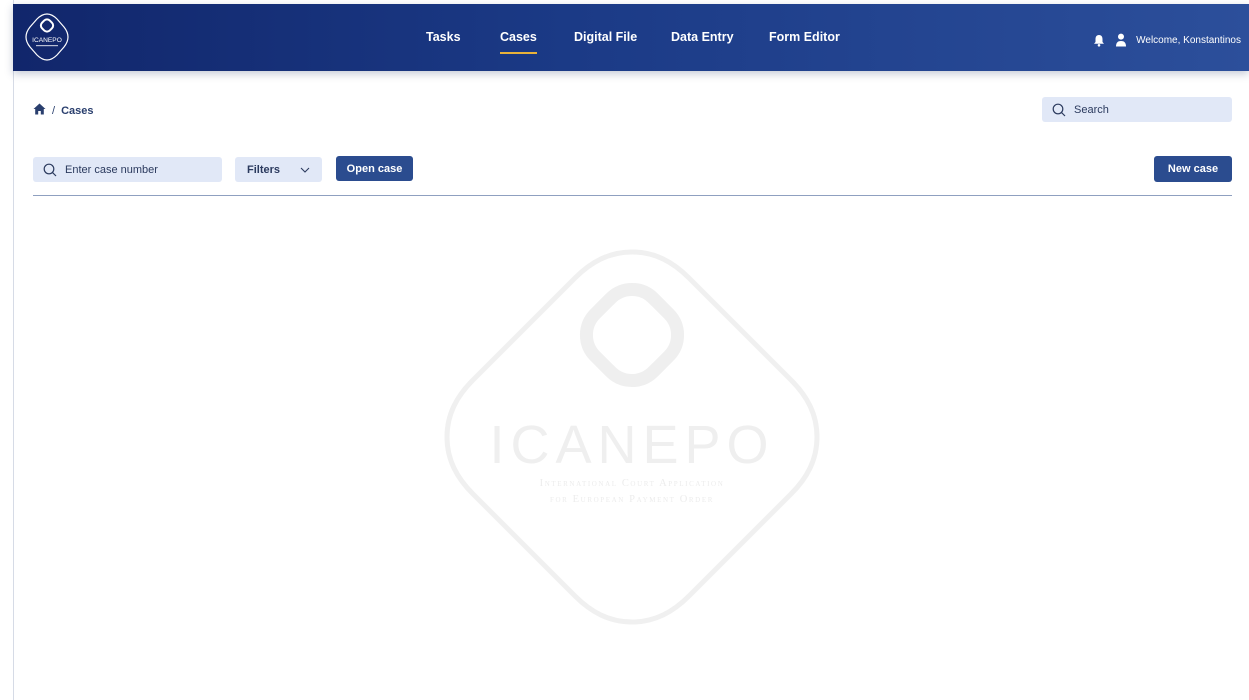 The width and height of the screenshot is (1249, 700). What do you see at coordinates (1091, 109) in the screenshot?
I see `global-search-placeholder: Search` at bounding box center [1091, 109].